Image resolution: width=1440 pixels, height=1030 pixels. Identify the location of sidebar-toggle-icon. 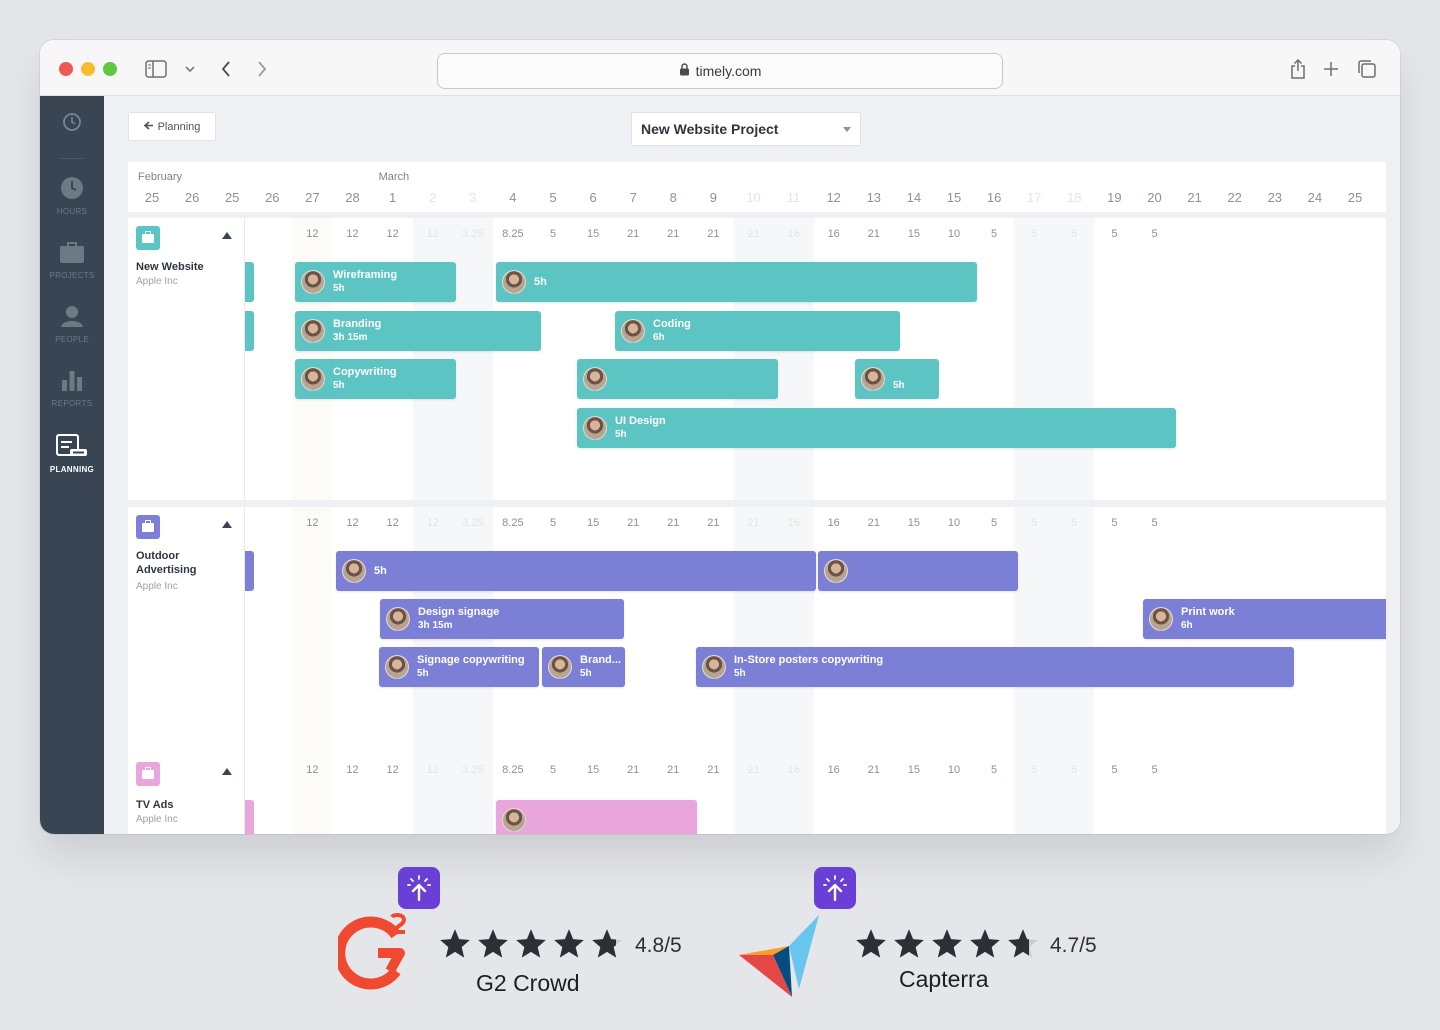
(156, 69).